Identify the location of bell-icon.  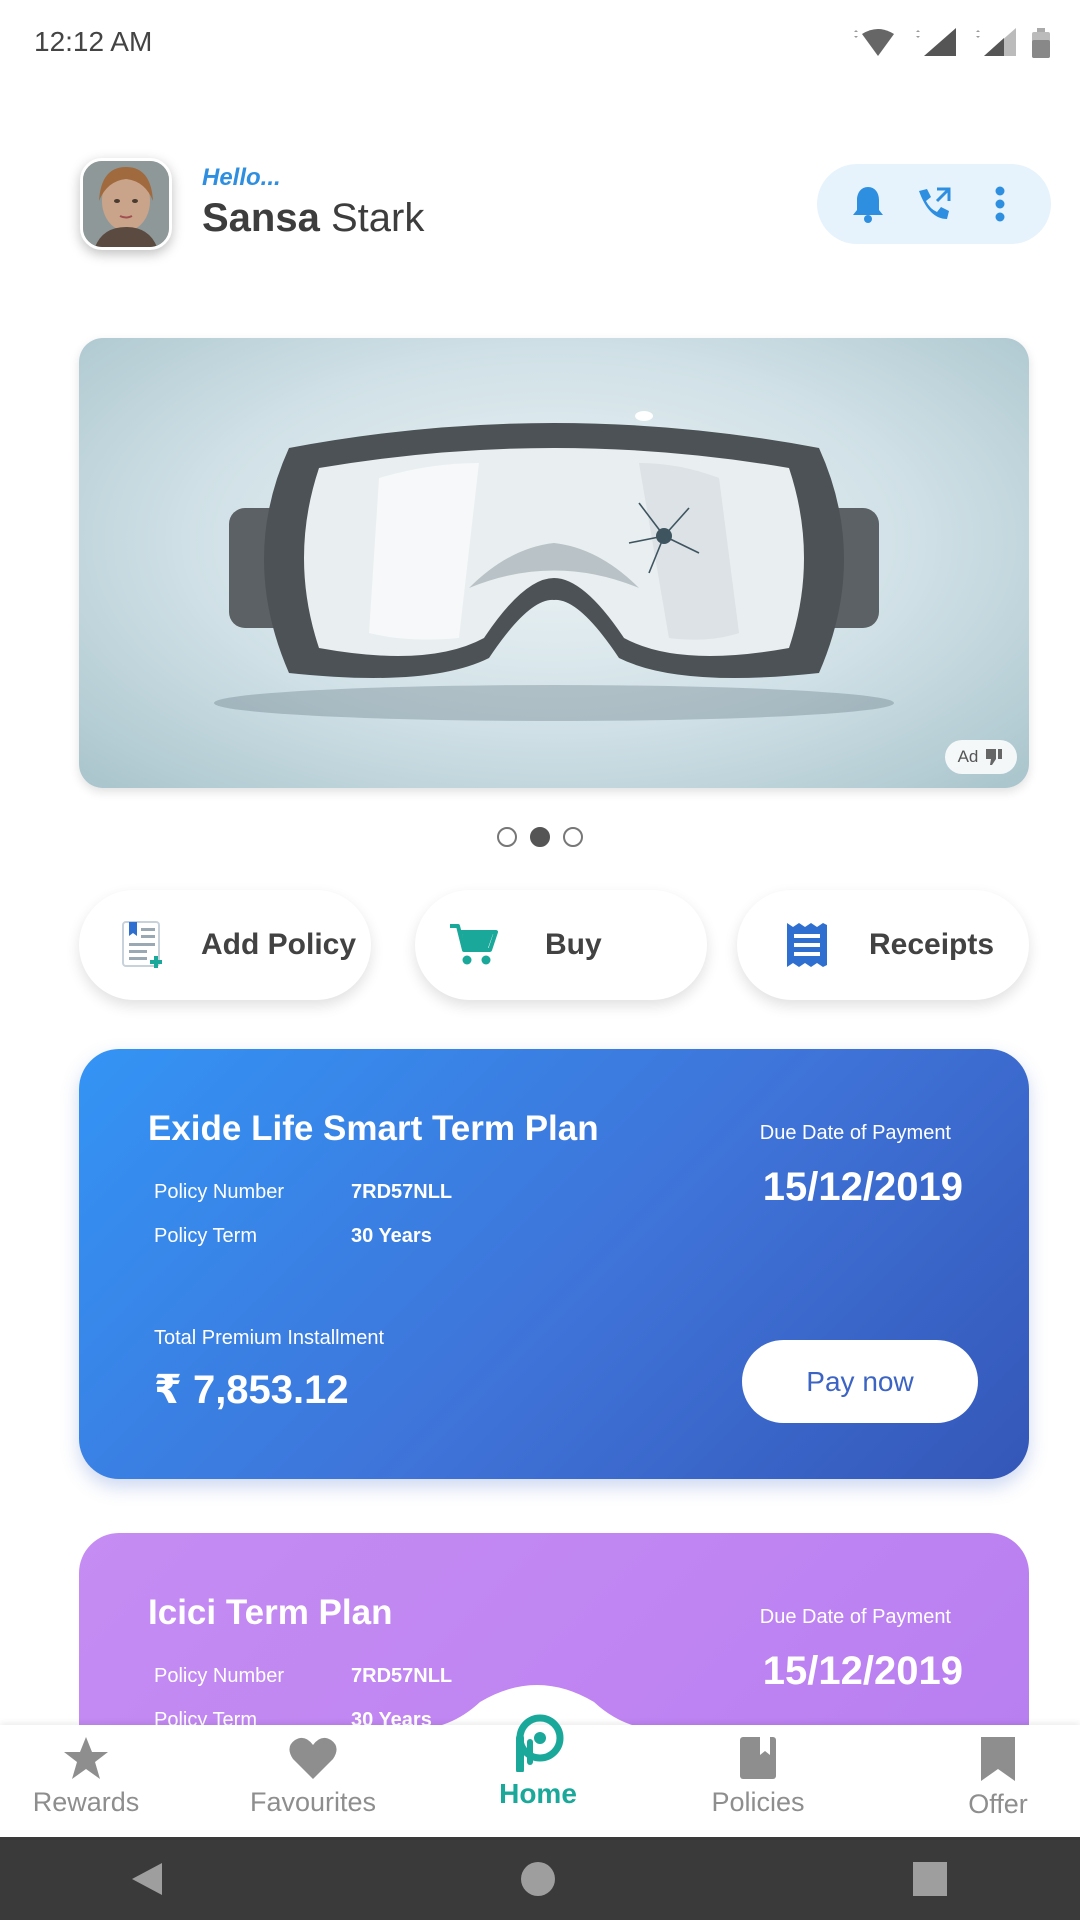
(868, 205).